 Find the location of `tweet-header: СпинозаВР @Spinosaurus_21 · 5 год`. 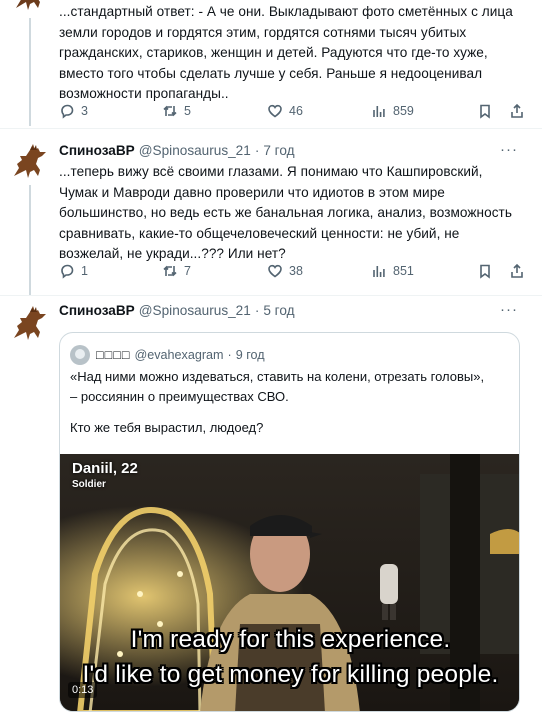

tweet-header: СпинозаВР @Spinosaurus_21 · 5 год is located at coordinates (177, 310).